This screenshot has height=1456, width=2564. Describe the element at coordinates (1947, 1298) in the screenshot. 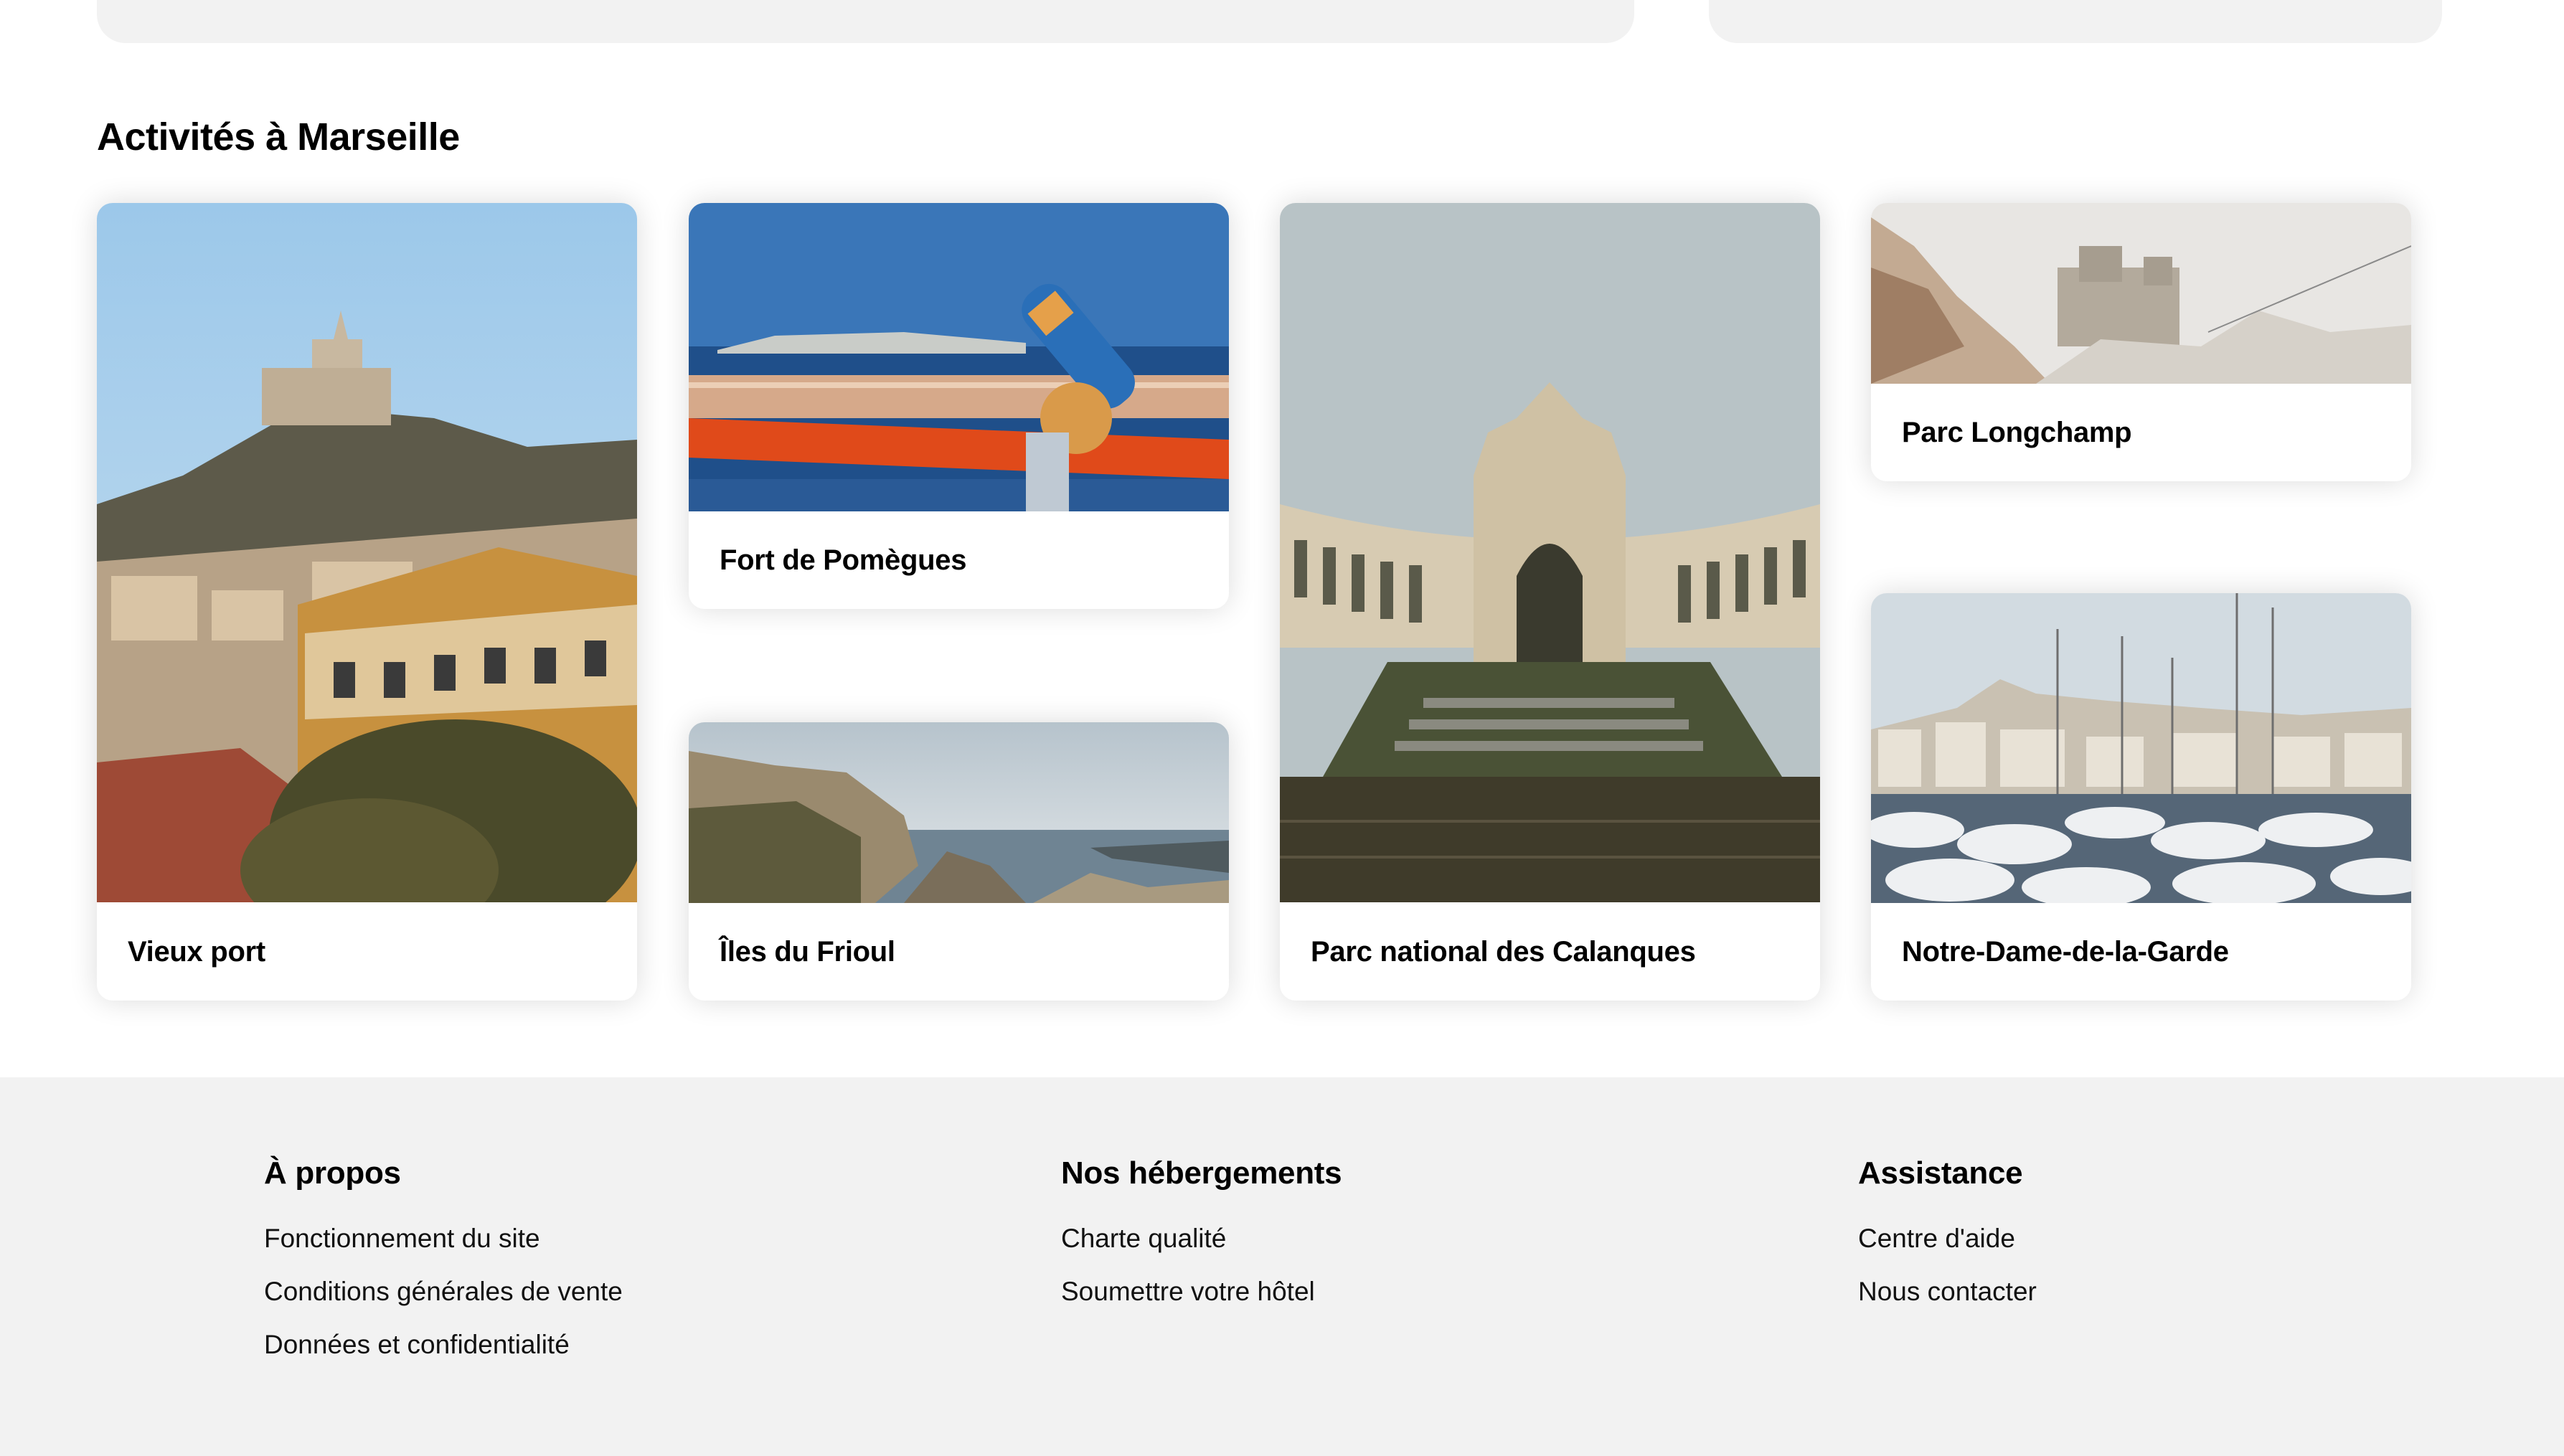

I see `footer-link: Nous contacter` at that location.